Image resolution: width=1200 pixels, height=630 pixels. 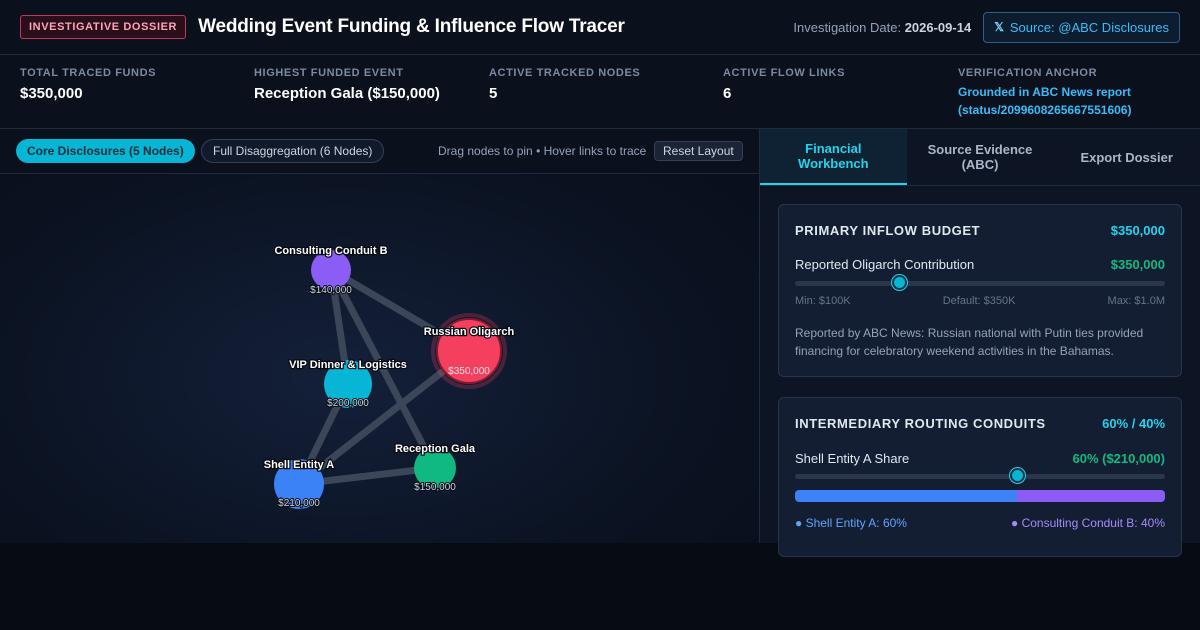 What do you see at coordinates (1087, 523) in the screenshot?
I see `legend-conduit: ● Consulting Conduit B: 40%` at bounding box center [1087, 523].